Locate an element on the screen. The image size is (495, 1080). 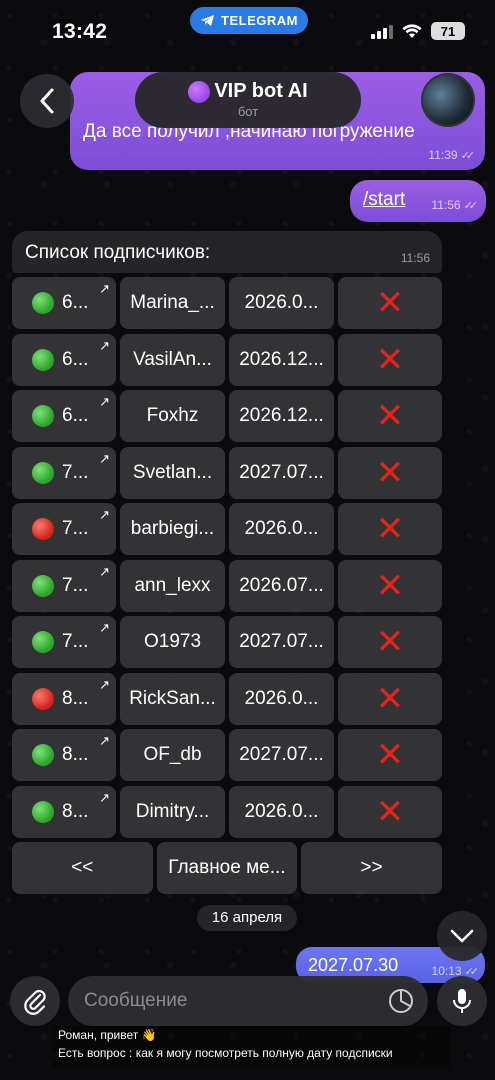
status-indicators: 71 is located at coordinates (418, 31).